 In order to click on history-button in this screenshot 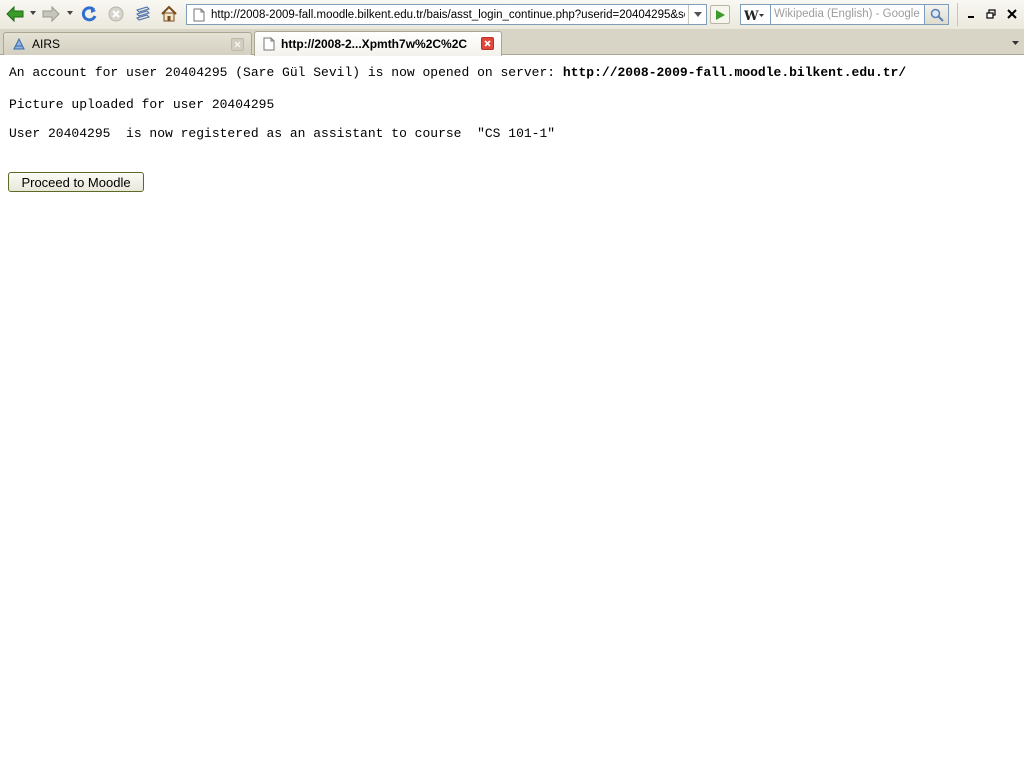, I will do `click(143, 14)`.